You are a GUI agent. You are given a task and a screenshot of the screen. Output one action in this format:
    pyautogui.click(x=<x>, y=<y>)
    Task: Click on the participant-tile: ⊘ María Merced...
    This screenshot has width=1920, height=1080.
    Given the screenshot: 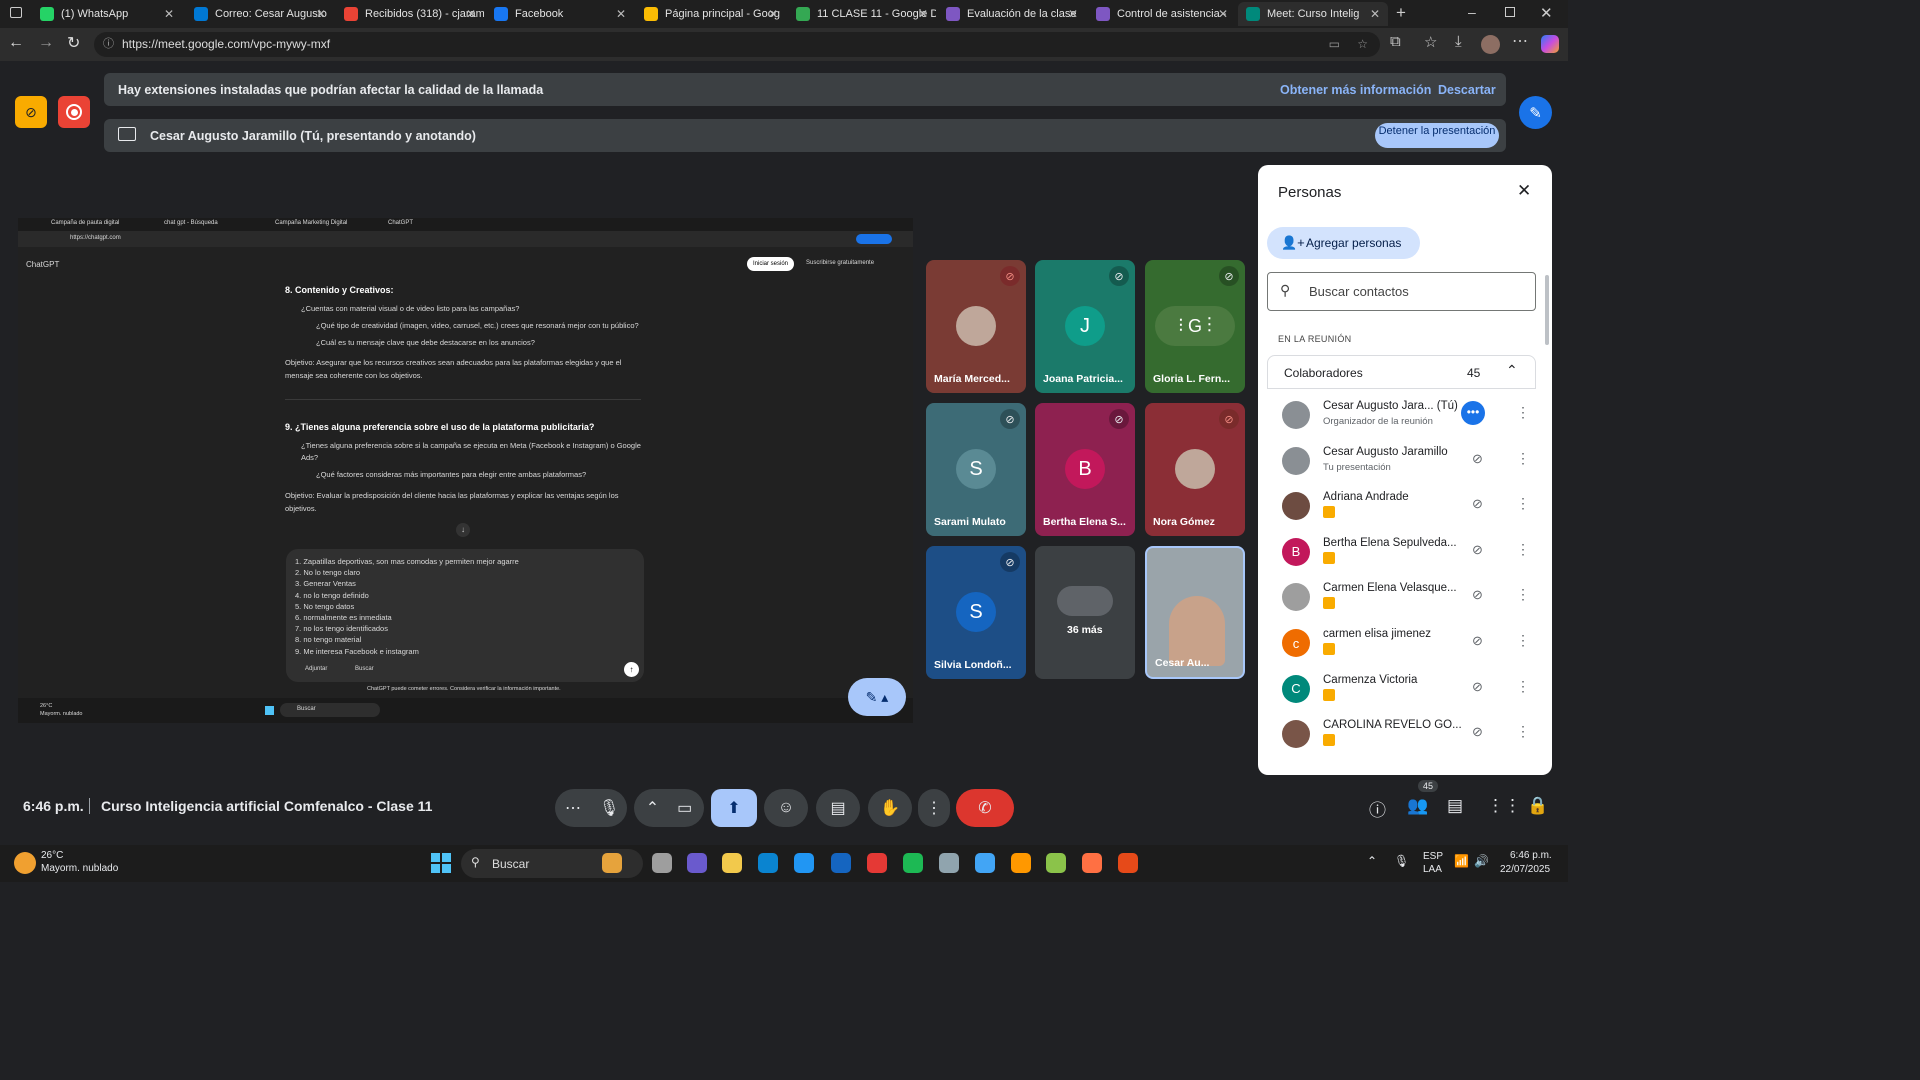 What is the action you would take?
    pyautogui.click(x=976, y=326)
    